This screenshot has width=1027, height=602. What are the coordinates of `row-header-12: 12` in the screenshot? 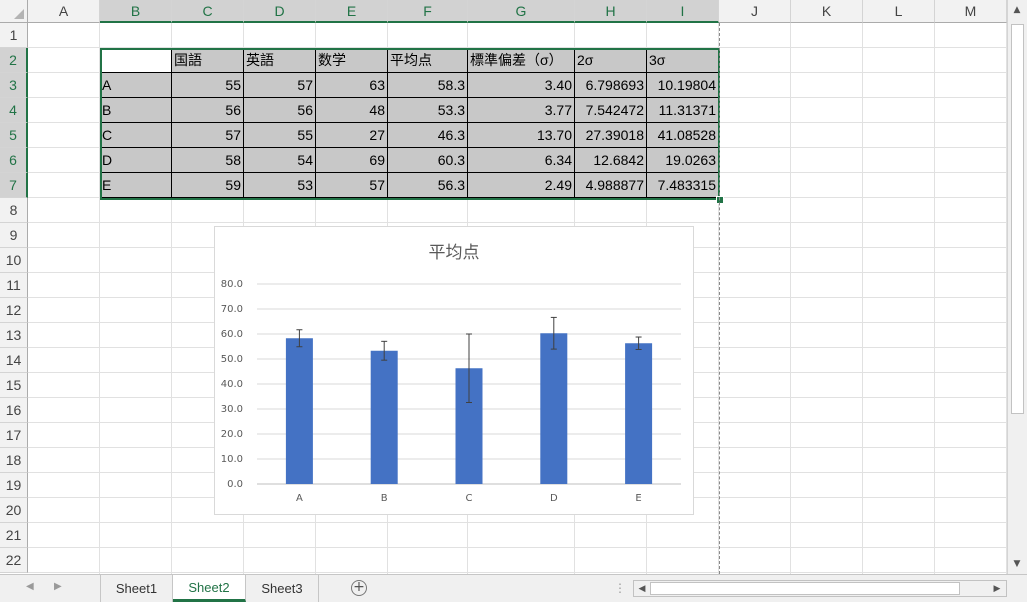 It's located at (14, 310).